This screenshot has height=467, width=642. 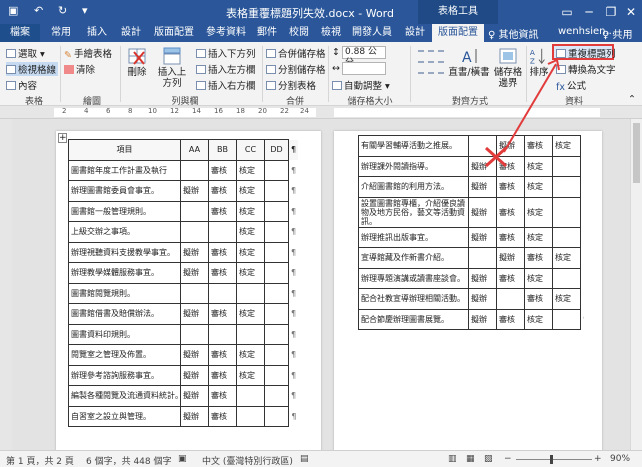 I want to click on tab-file: 檔案, so click(x=20, y=33).